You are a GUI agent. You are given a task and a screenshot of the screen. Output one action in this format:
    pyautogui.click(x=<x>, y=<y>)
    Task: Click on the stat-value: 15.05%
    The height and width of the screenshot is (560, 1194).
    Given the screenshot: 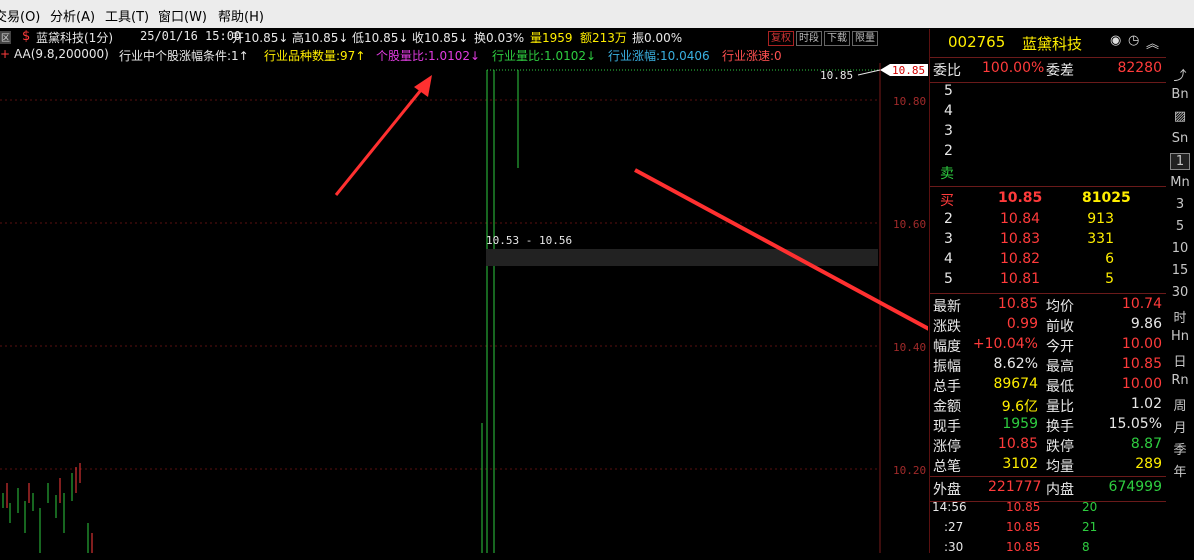 What is the action you would take?
    pyautogui.click(x=1135, y=424)
    